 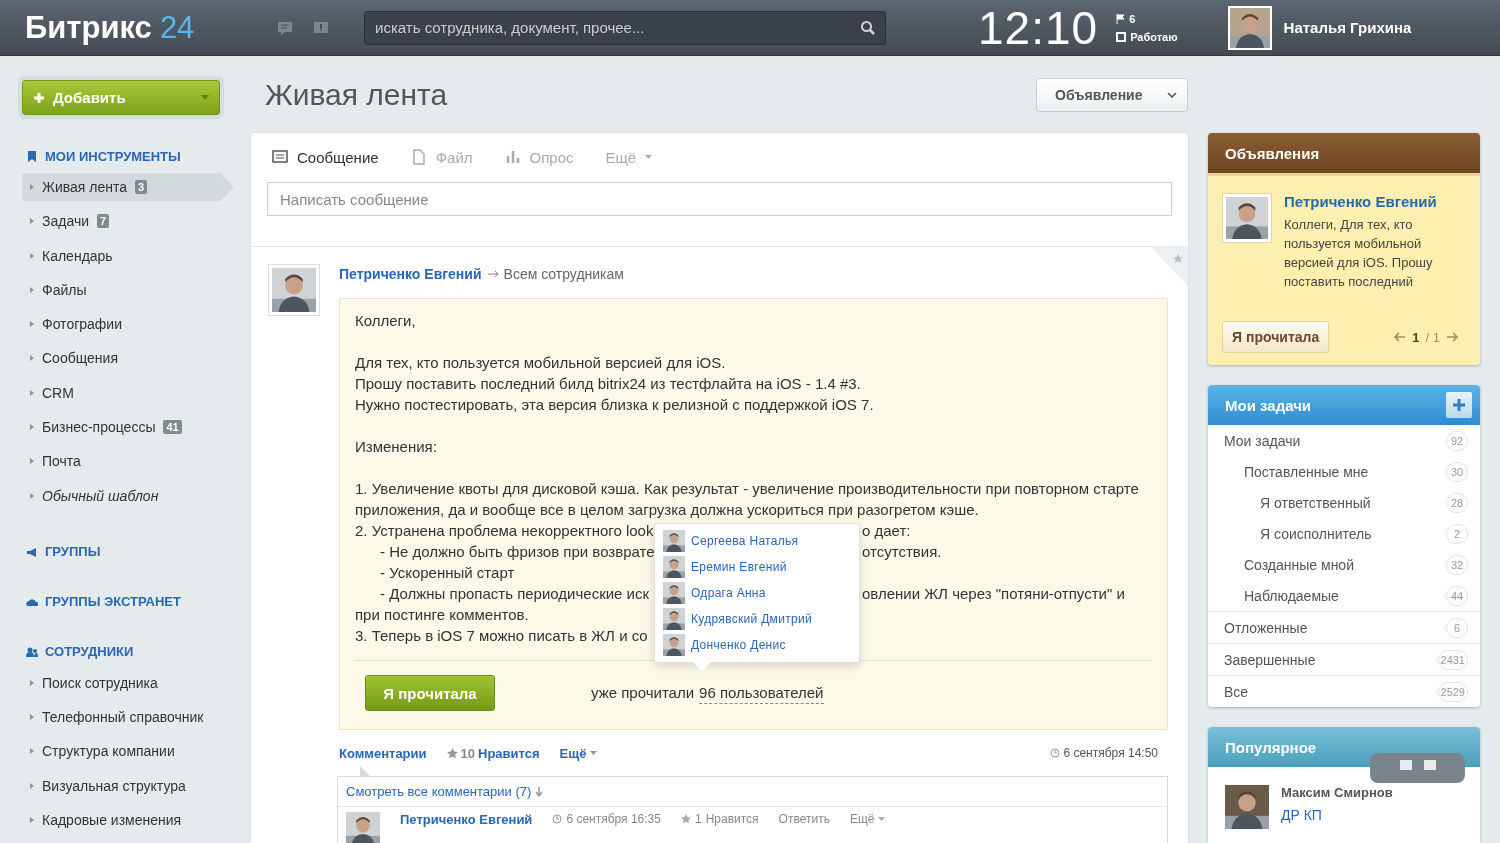 What do you see at coordinates (1344, 533) in the screenshot?
I see `task-filter-item: Я соисполнитель 2` at bounding box center [1344, 533].